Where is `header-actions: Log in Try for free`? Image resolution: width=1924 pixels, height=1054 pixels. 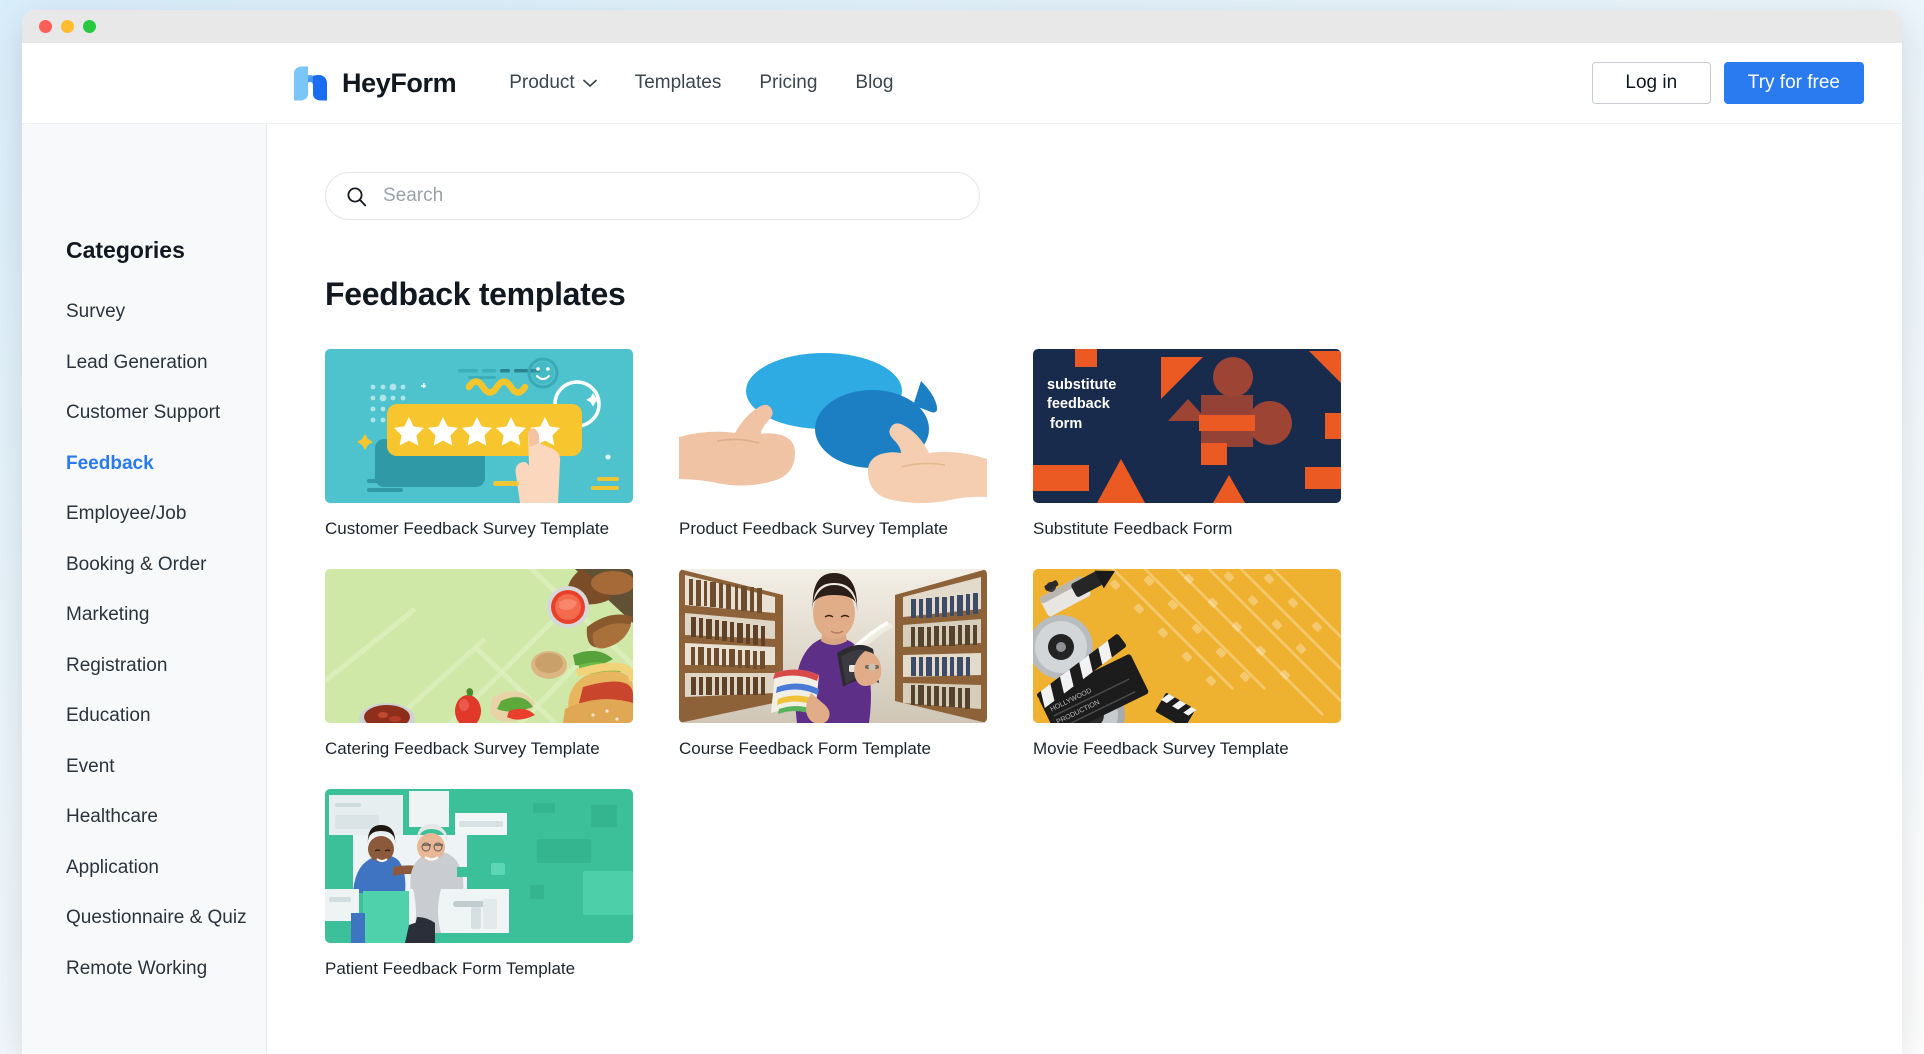
header-actions: Log in Try for free is located at coordinates (1727, 83).